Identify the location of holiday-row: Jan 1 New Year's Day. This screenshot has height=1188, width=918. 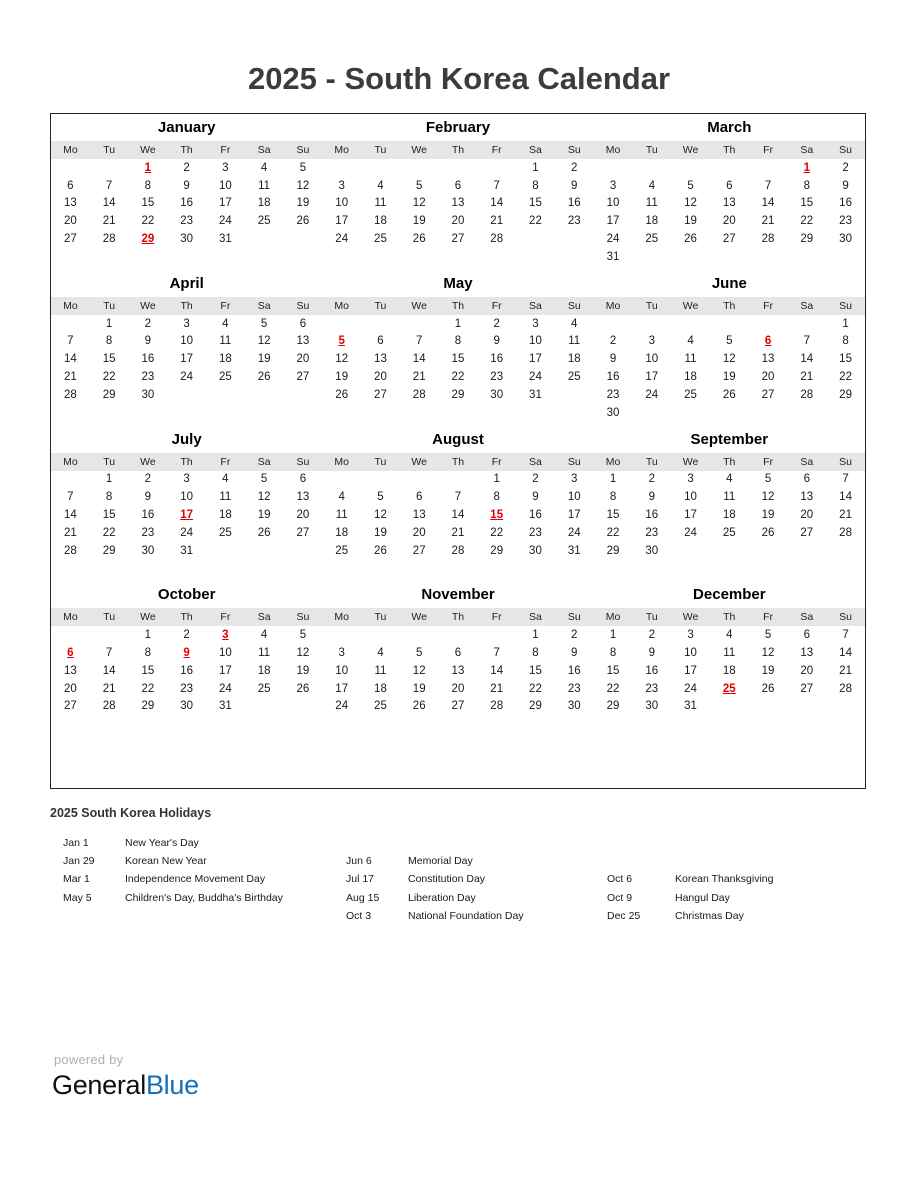
(202, 843).